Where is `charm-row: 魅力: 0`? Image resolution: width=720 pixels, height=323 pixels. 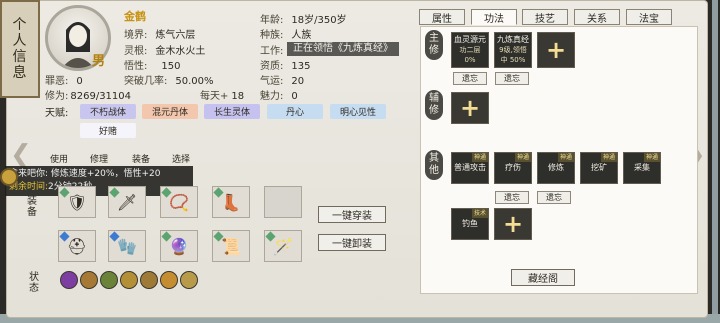 charm-row: 魅力: 0 is located at coordinates (279, 94).